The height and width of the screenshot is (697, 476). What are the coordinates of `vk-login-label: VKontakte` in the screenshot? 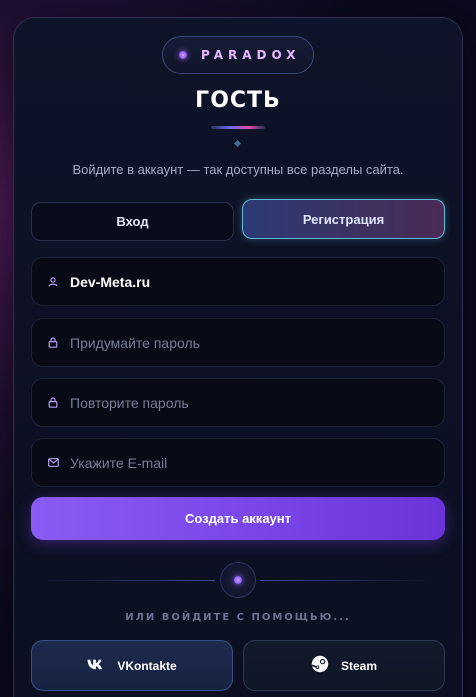 It's located at (147, 665).